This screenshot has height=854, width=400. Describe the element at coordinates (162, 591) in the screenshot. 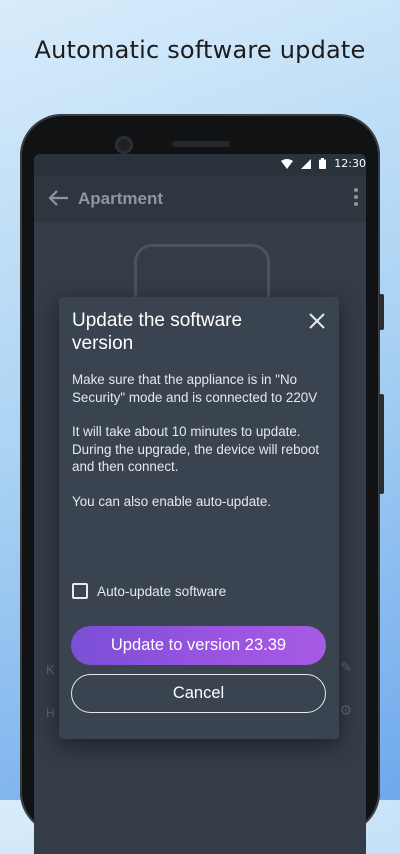

I see `auto-update-label: Auto-update software` at that location.